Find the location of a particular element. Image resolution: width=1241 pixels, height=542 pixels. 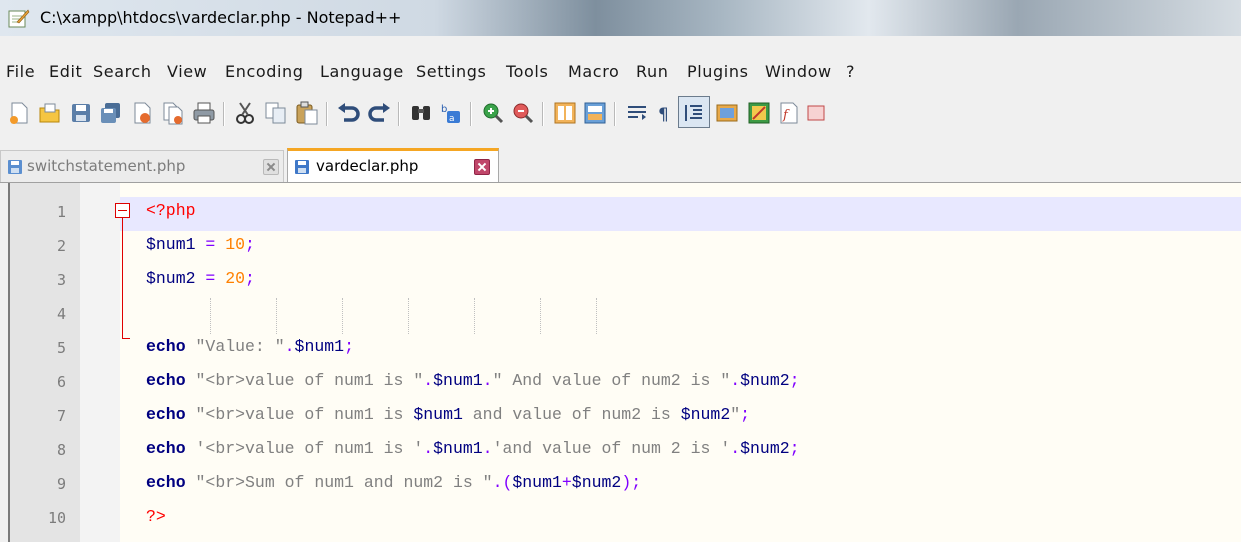

line-number: 7 is located at coordinates (61, 416).